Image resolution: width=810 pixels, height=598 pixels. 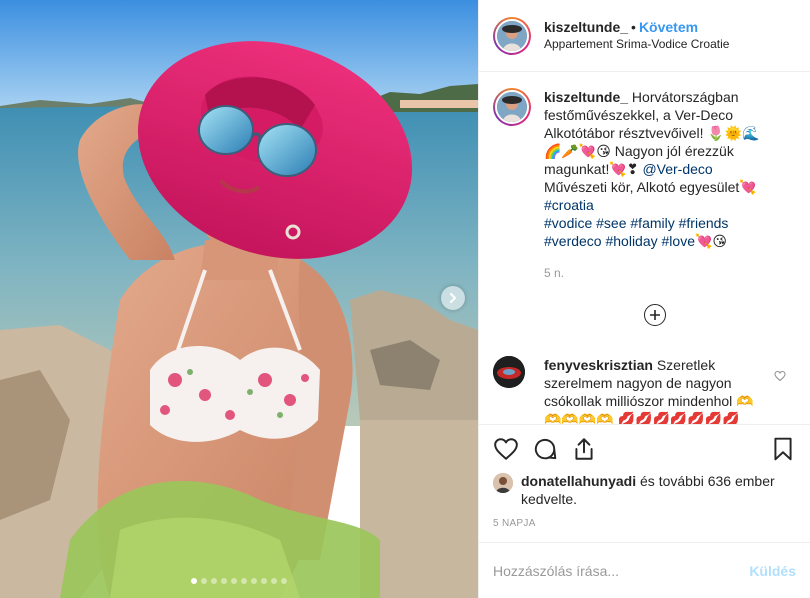 I want to click on plus-circle-icon, so click(x=654, y=315).